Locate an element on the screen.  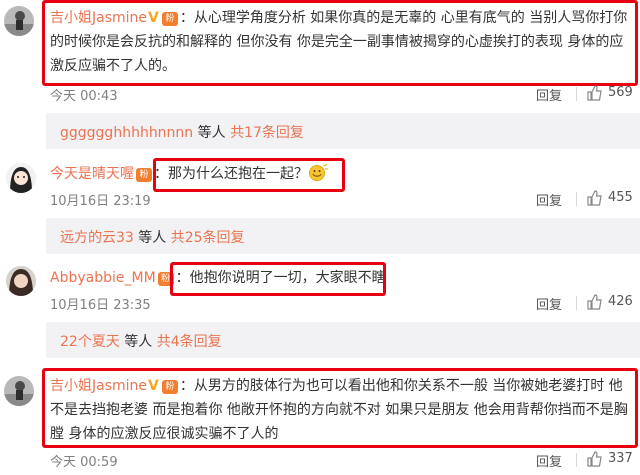
comment-text: 那为什么还抱在一起？ is located at coordinates (238, 174).